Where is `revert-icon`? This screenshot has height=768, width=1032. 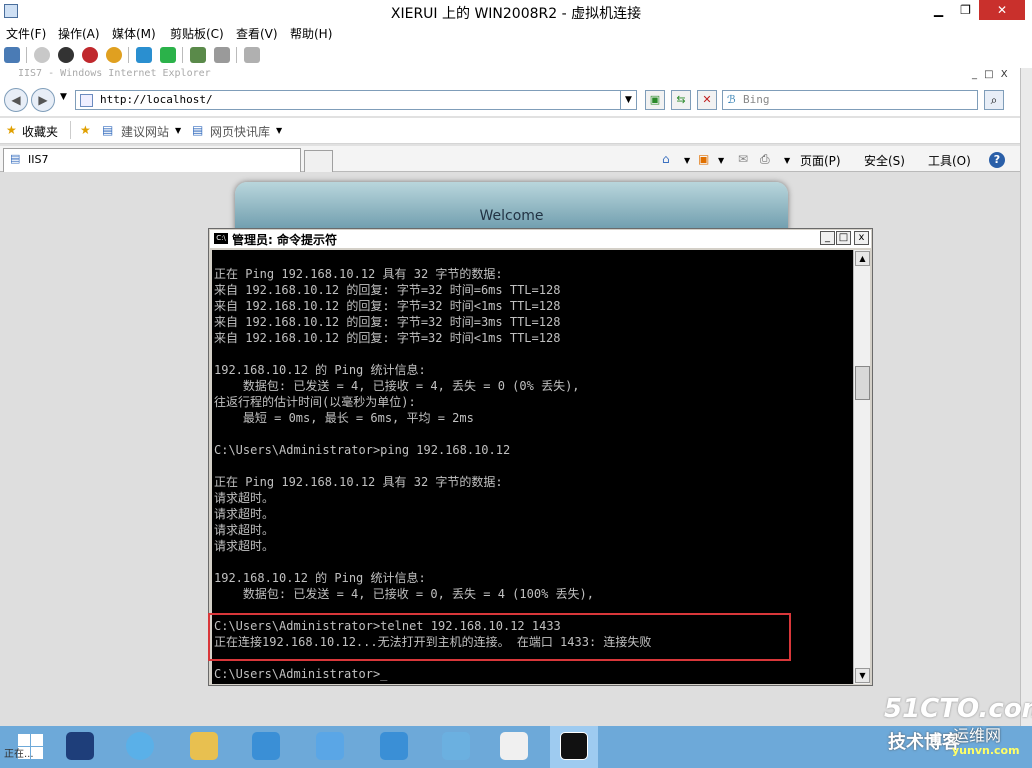
revert-icon is located at coordinates (222, 55).